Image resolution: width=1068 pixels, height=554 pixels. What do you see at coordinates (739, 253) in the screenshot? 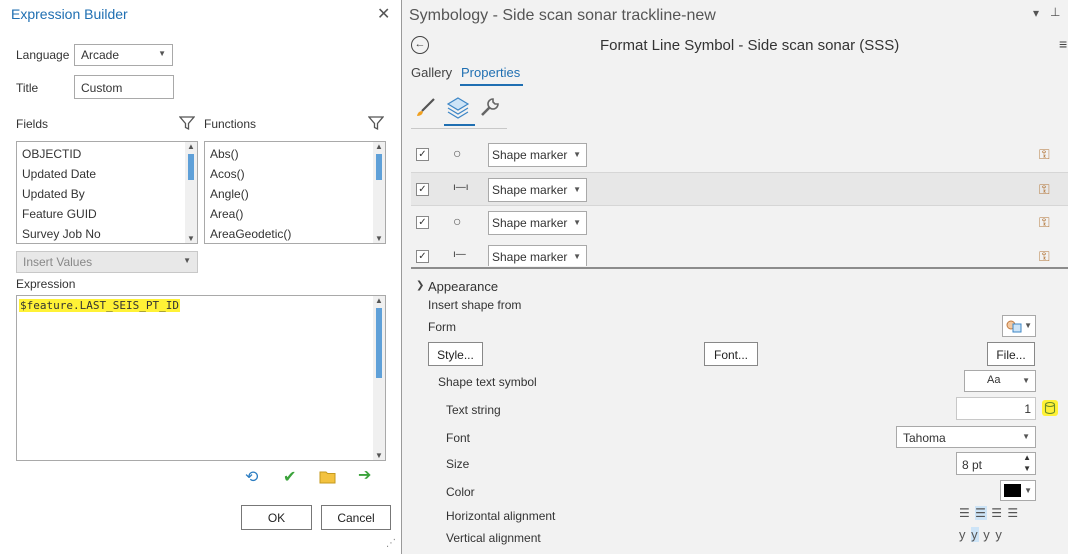
I see `symbol-layer-row: ✓ ı— Shape marker ▼ ⚿` at bounding box center [739, 253].